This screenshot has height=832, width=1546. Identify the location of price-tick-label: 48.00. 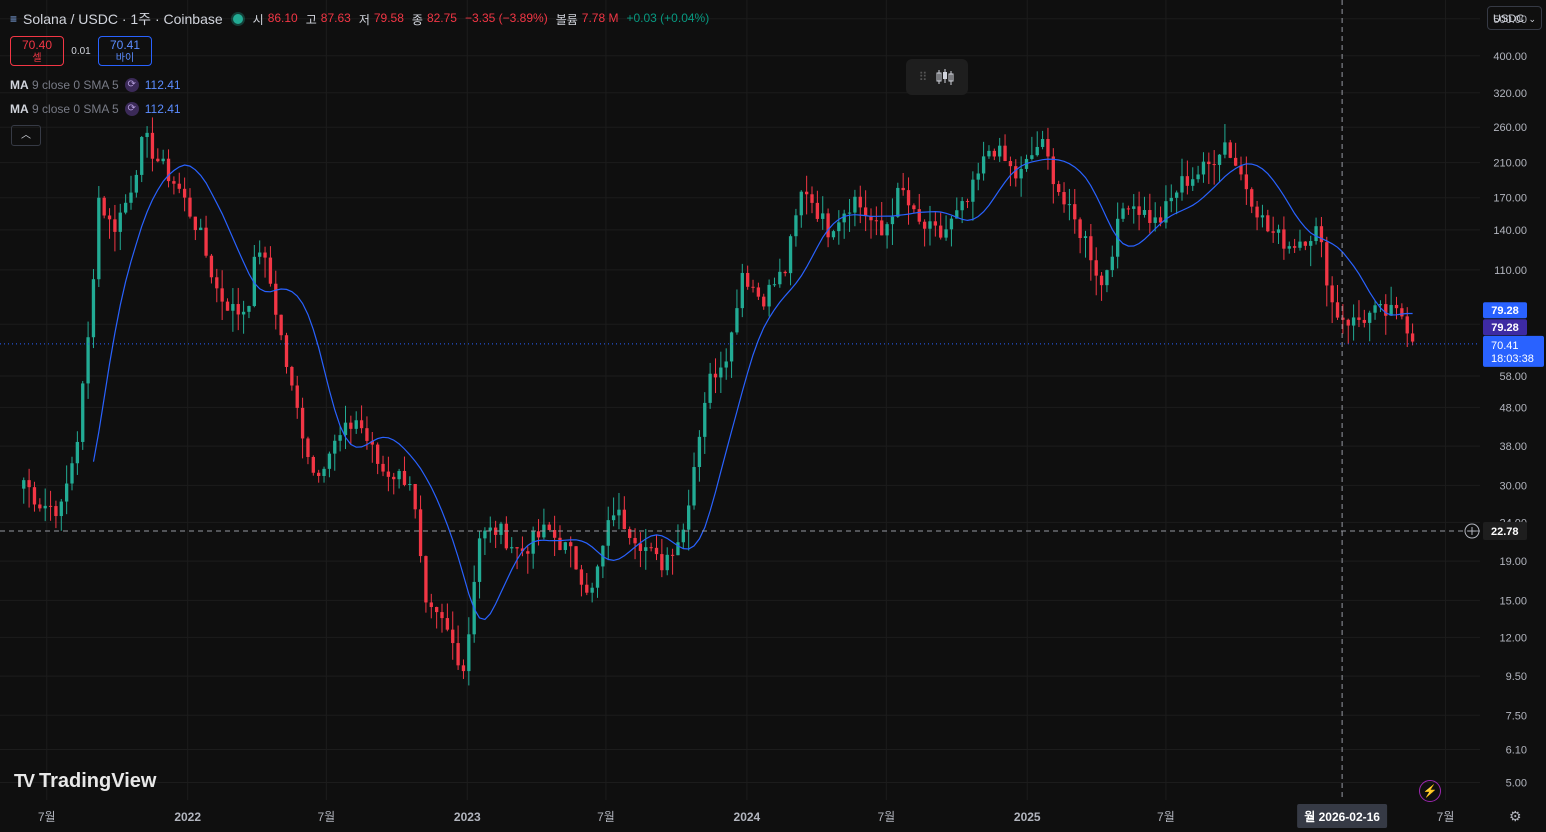
(1513, 408).